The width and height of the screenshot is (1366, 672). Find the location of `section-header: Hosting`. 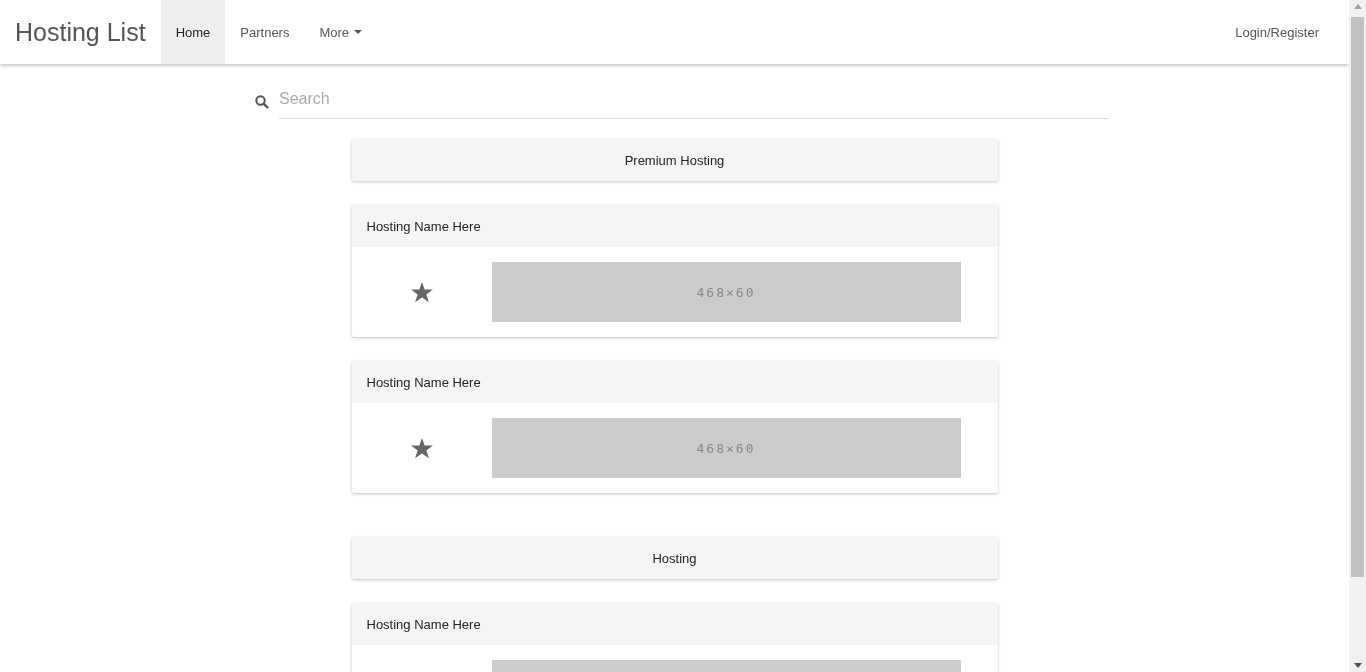

section-header: Hosting is located at coordinates (674, 558).